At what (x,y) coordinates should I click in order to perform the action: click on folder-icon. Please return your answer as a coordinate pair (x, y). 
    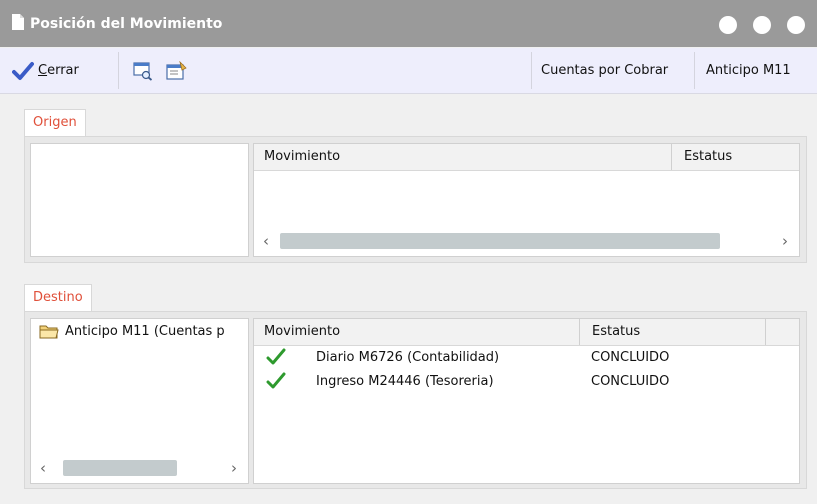
    Looking at the image, I should click on (49, 332).